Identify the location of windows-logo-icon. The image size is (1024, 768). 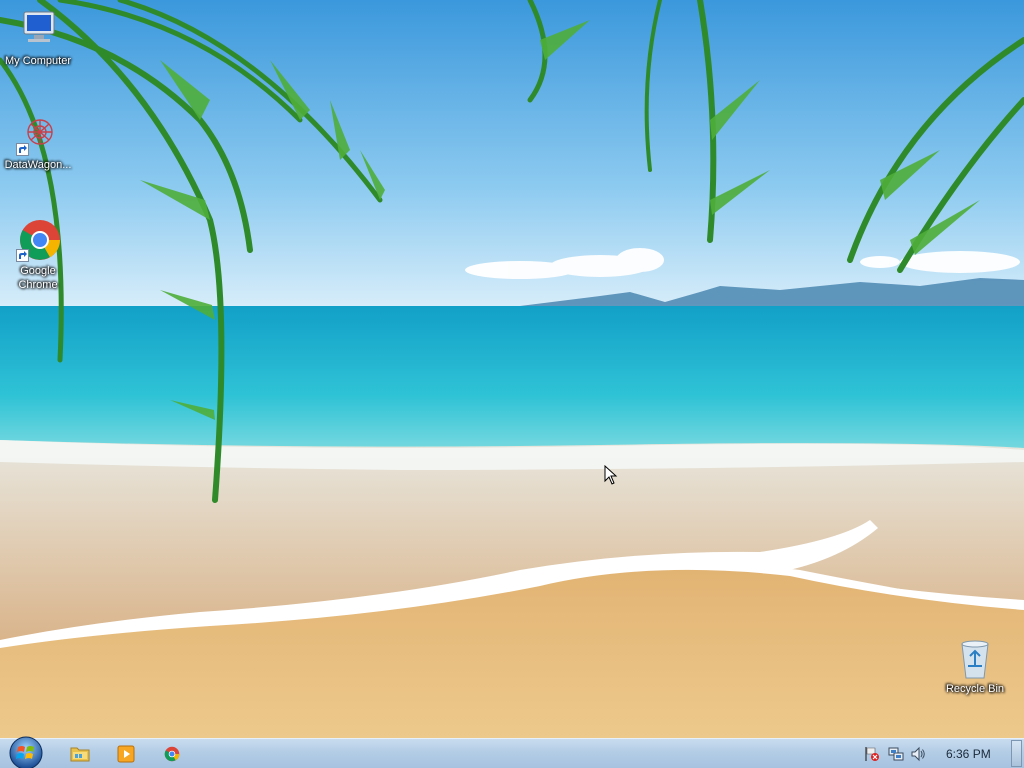
(26, 752).